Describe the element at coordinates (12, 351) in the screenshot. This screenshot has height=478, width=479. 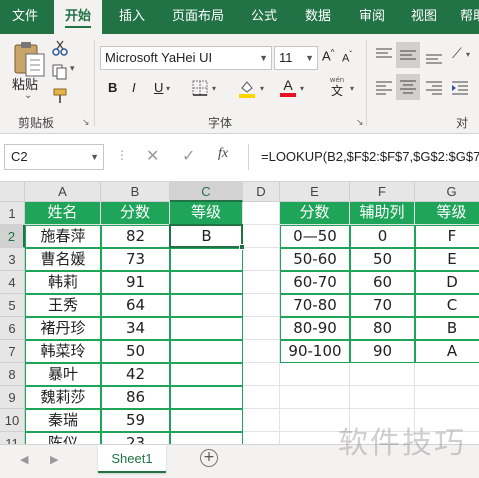
I see `row-header-7: 7` at that location.